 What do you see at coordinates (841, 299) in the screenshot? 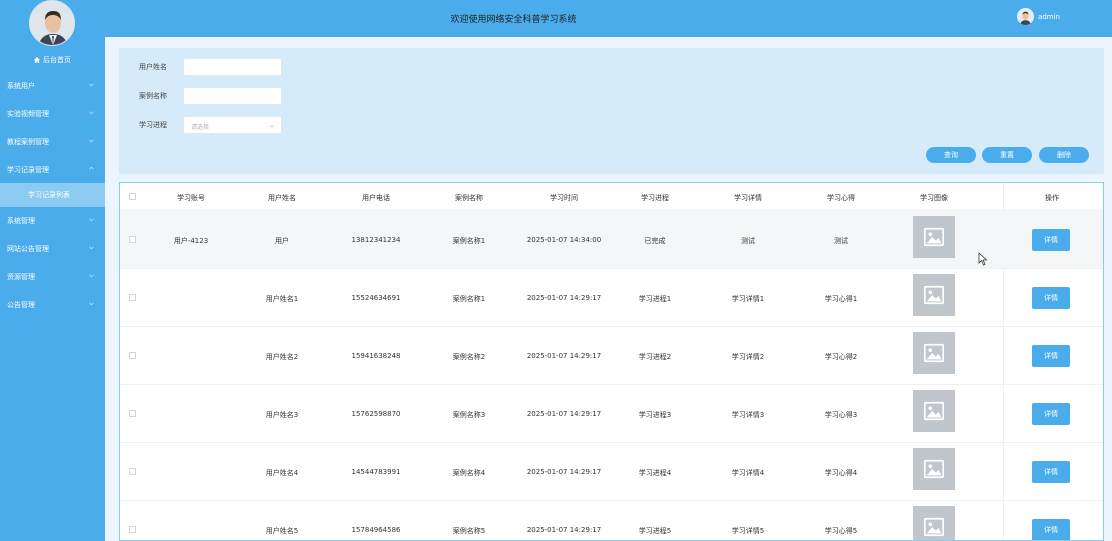
I see `cell-note: 学习心得1` at bounding box center [841, 299].